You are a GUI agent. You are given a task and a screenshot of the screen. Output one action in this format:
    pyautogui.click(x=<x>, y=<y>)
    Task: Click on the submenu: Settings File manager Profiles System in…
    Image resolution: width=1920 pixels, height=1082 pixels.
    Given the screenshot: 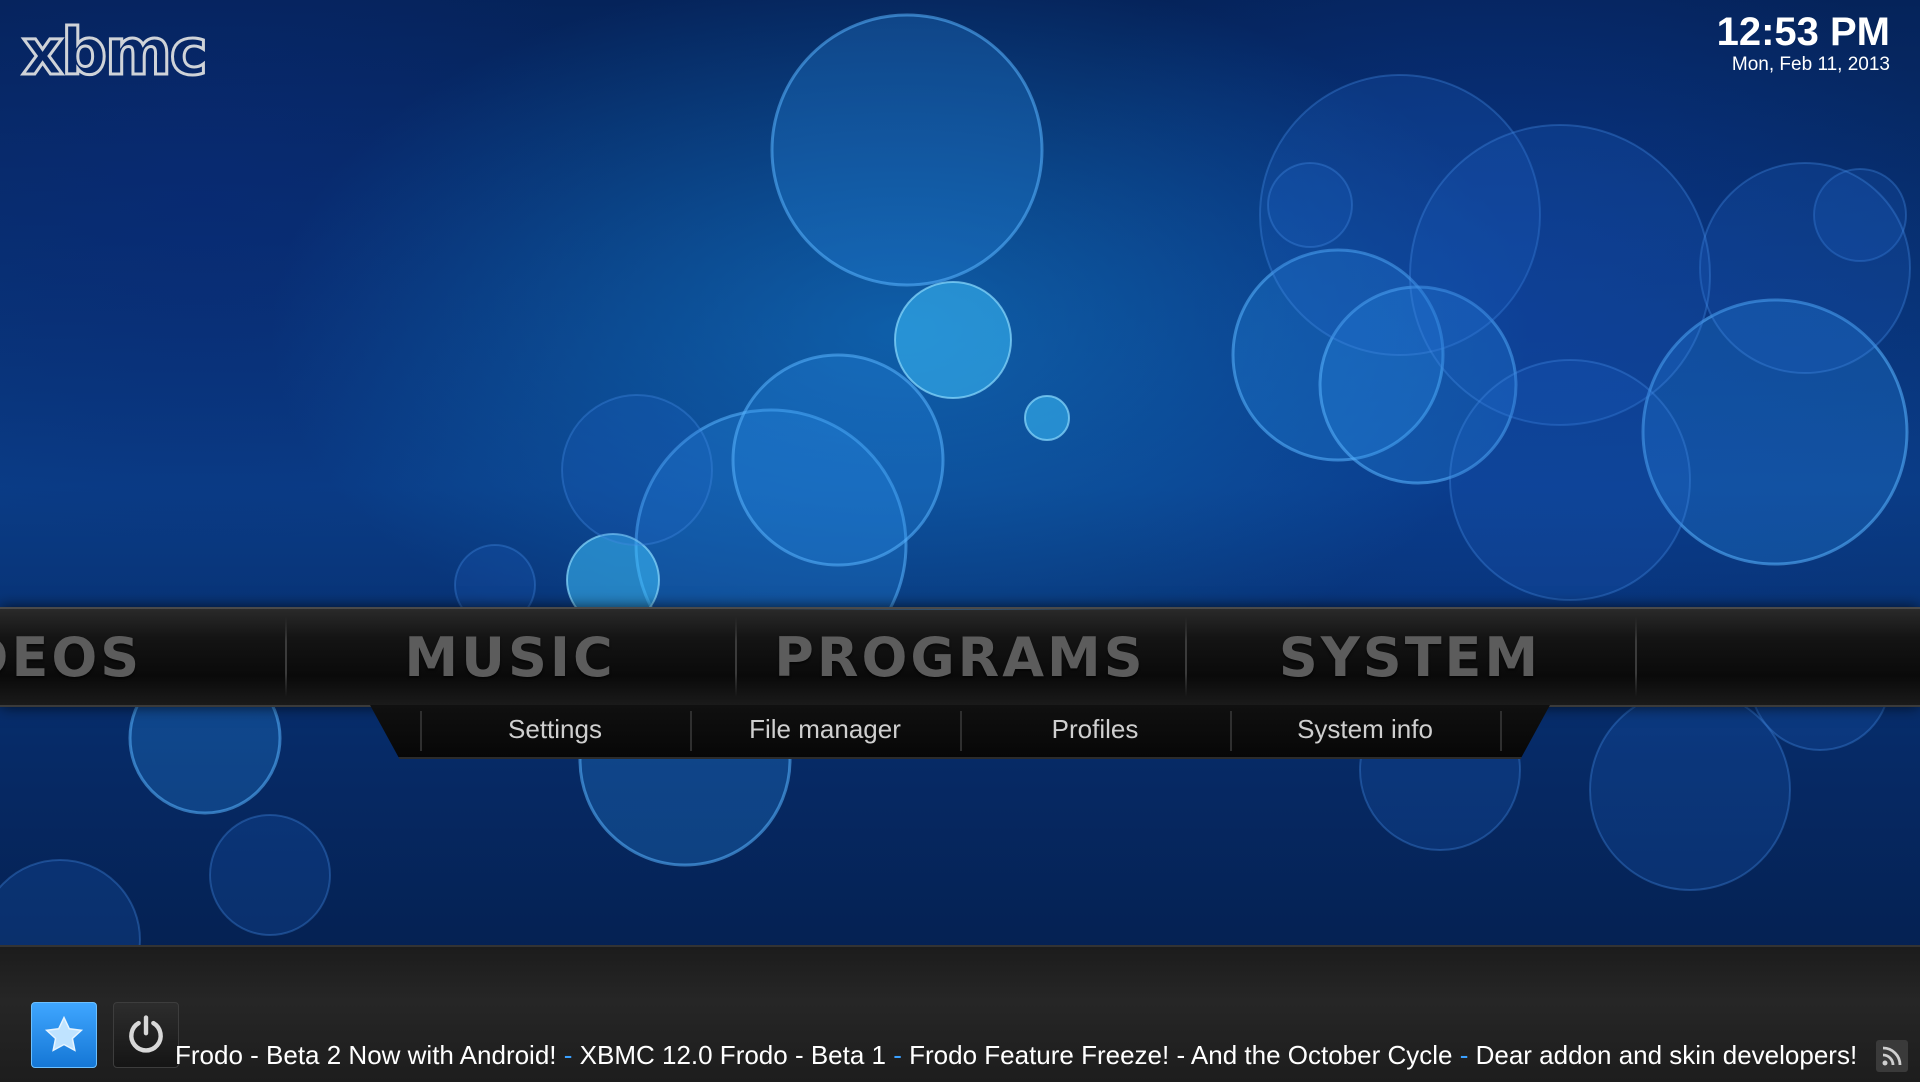 What is the action you would take?
    pyautogui.click(x=960, y=732)
    